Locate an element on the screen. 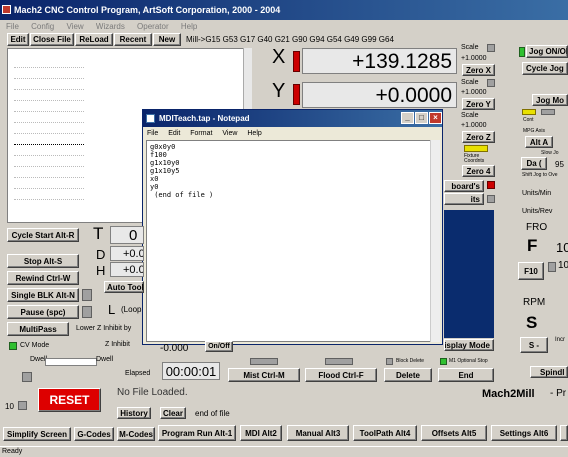  step-led is located at coordinates (548, 112).